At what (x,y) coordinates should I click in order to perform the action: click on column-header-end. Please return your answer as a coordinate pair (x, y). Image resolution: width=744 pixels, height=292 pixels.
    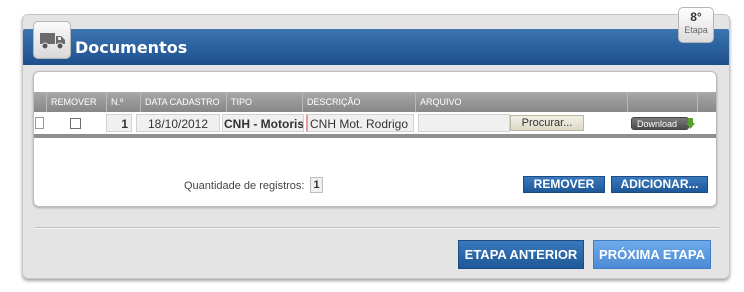
    Looking at the image, I should click on (706, 102).